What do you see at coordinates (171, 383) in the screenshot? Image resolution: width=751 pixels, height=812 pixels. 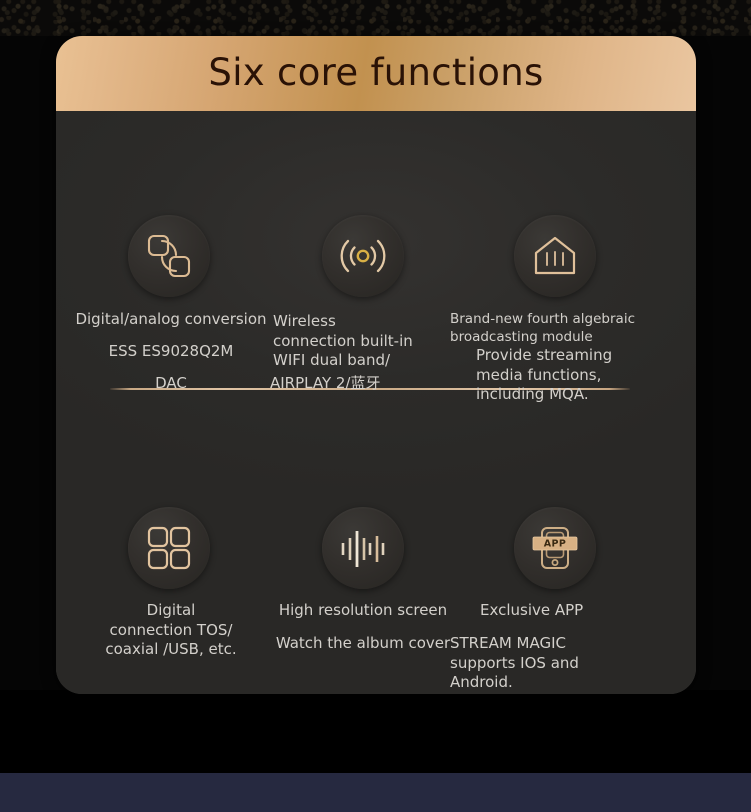 I see `feature-line3: DAC` at bounding box center [171, 383].